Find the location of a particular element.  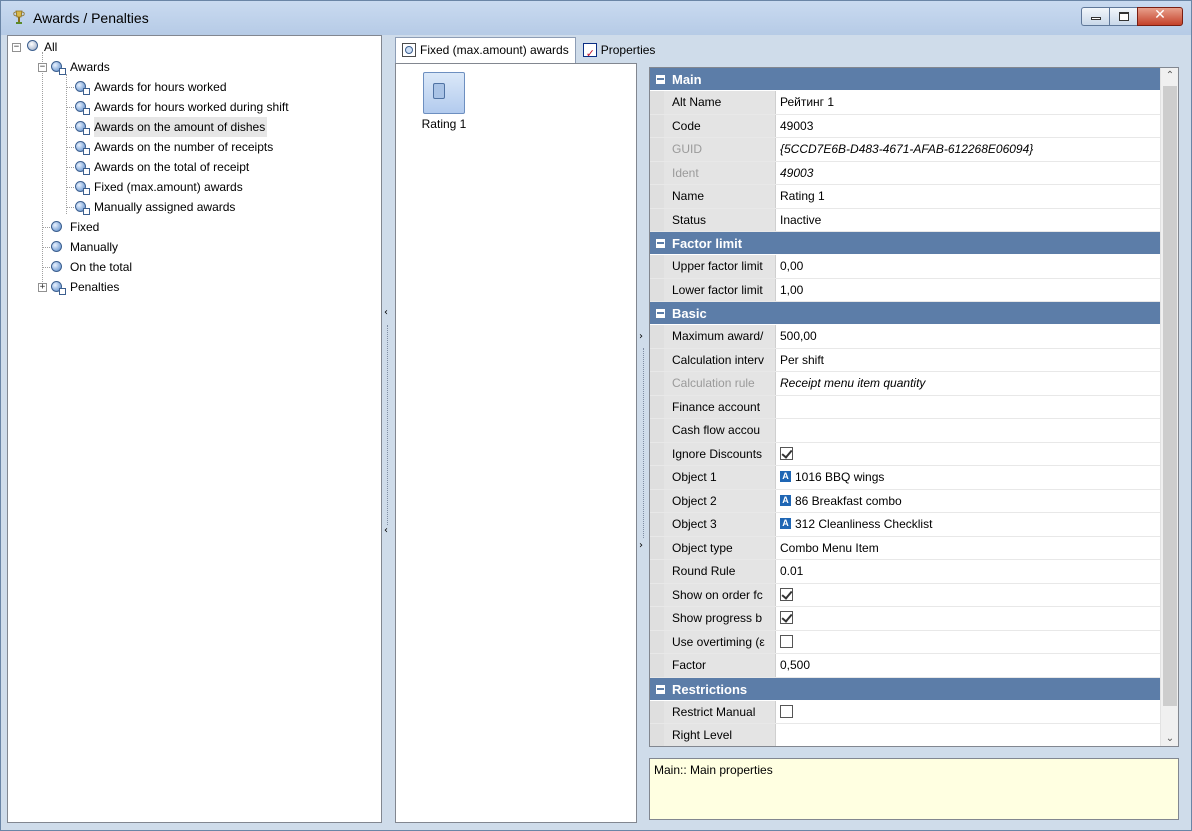

prop-status: Status Inactive is located at coordinates (905, 220).